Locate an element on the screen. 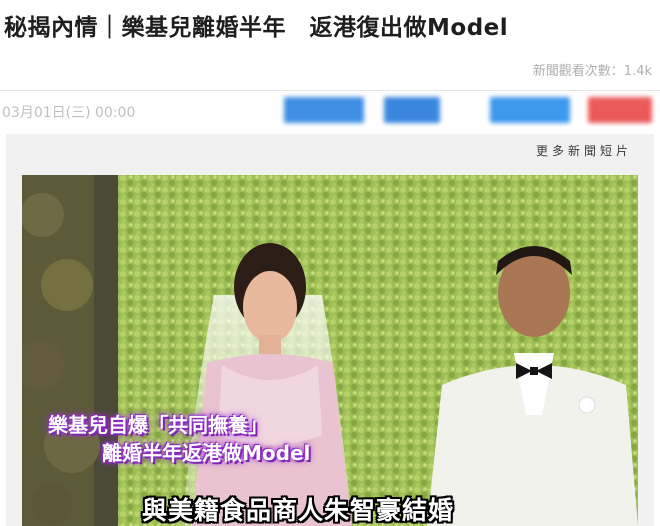 Image resolution: width=660 pixels, height=526 pixels. meta-bar: 03月01日(三) 00:00 is located at coordinates (330, 110).